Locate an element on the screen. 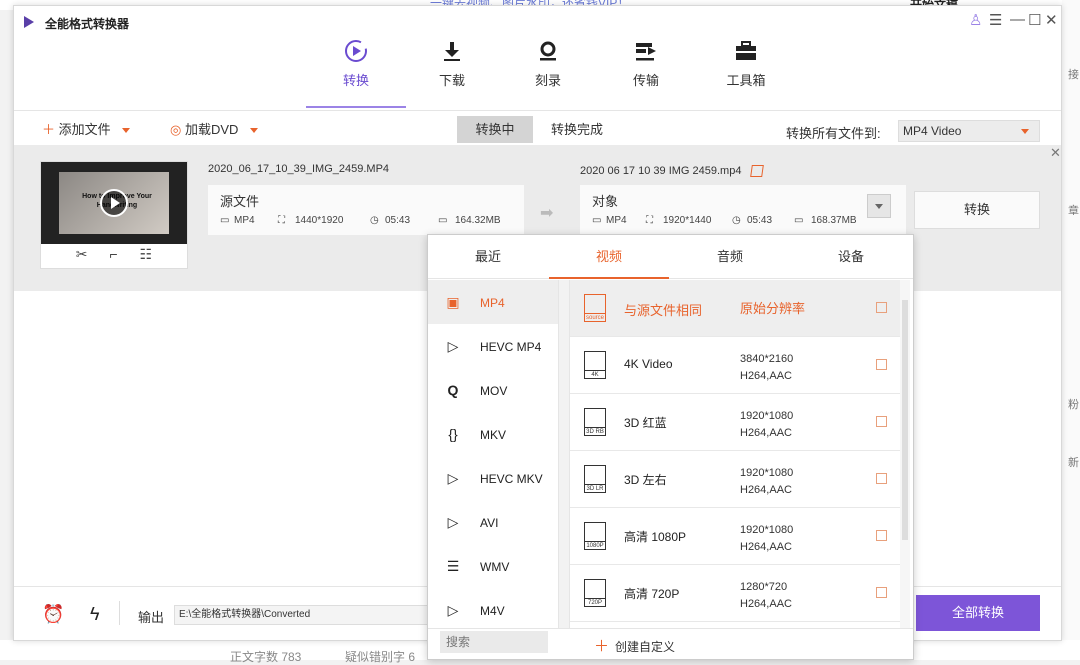  target-filename: 2020 06 17 10 39 IMG 2459.mp4 is located at coordinates (661, 171).